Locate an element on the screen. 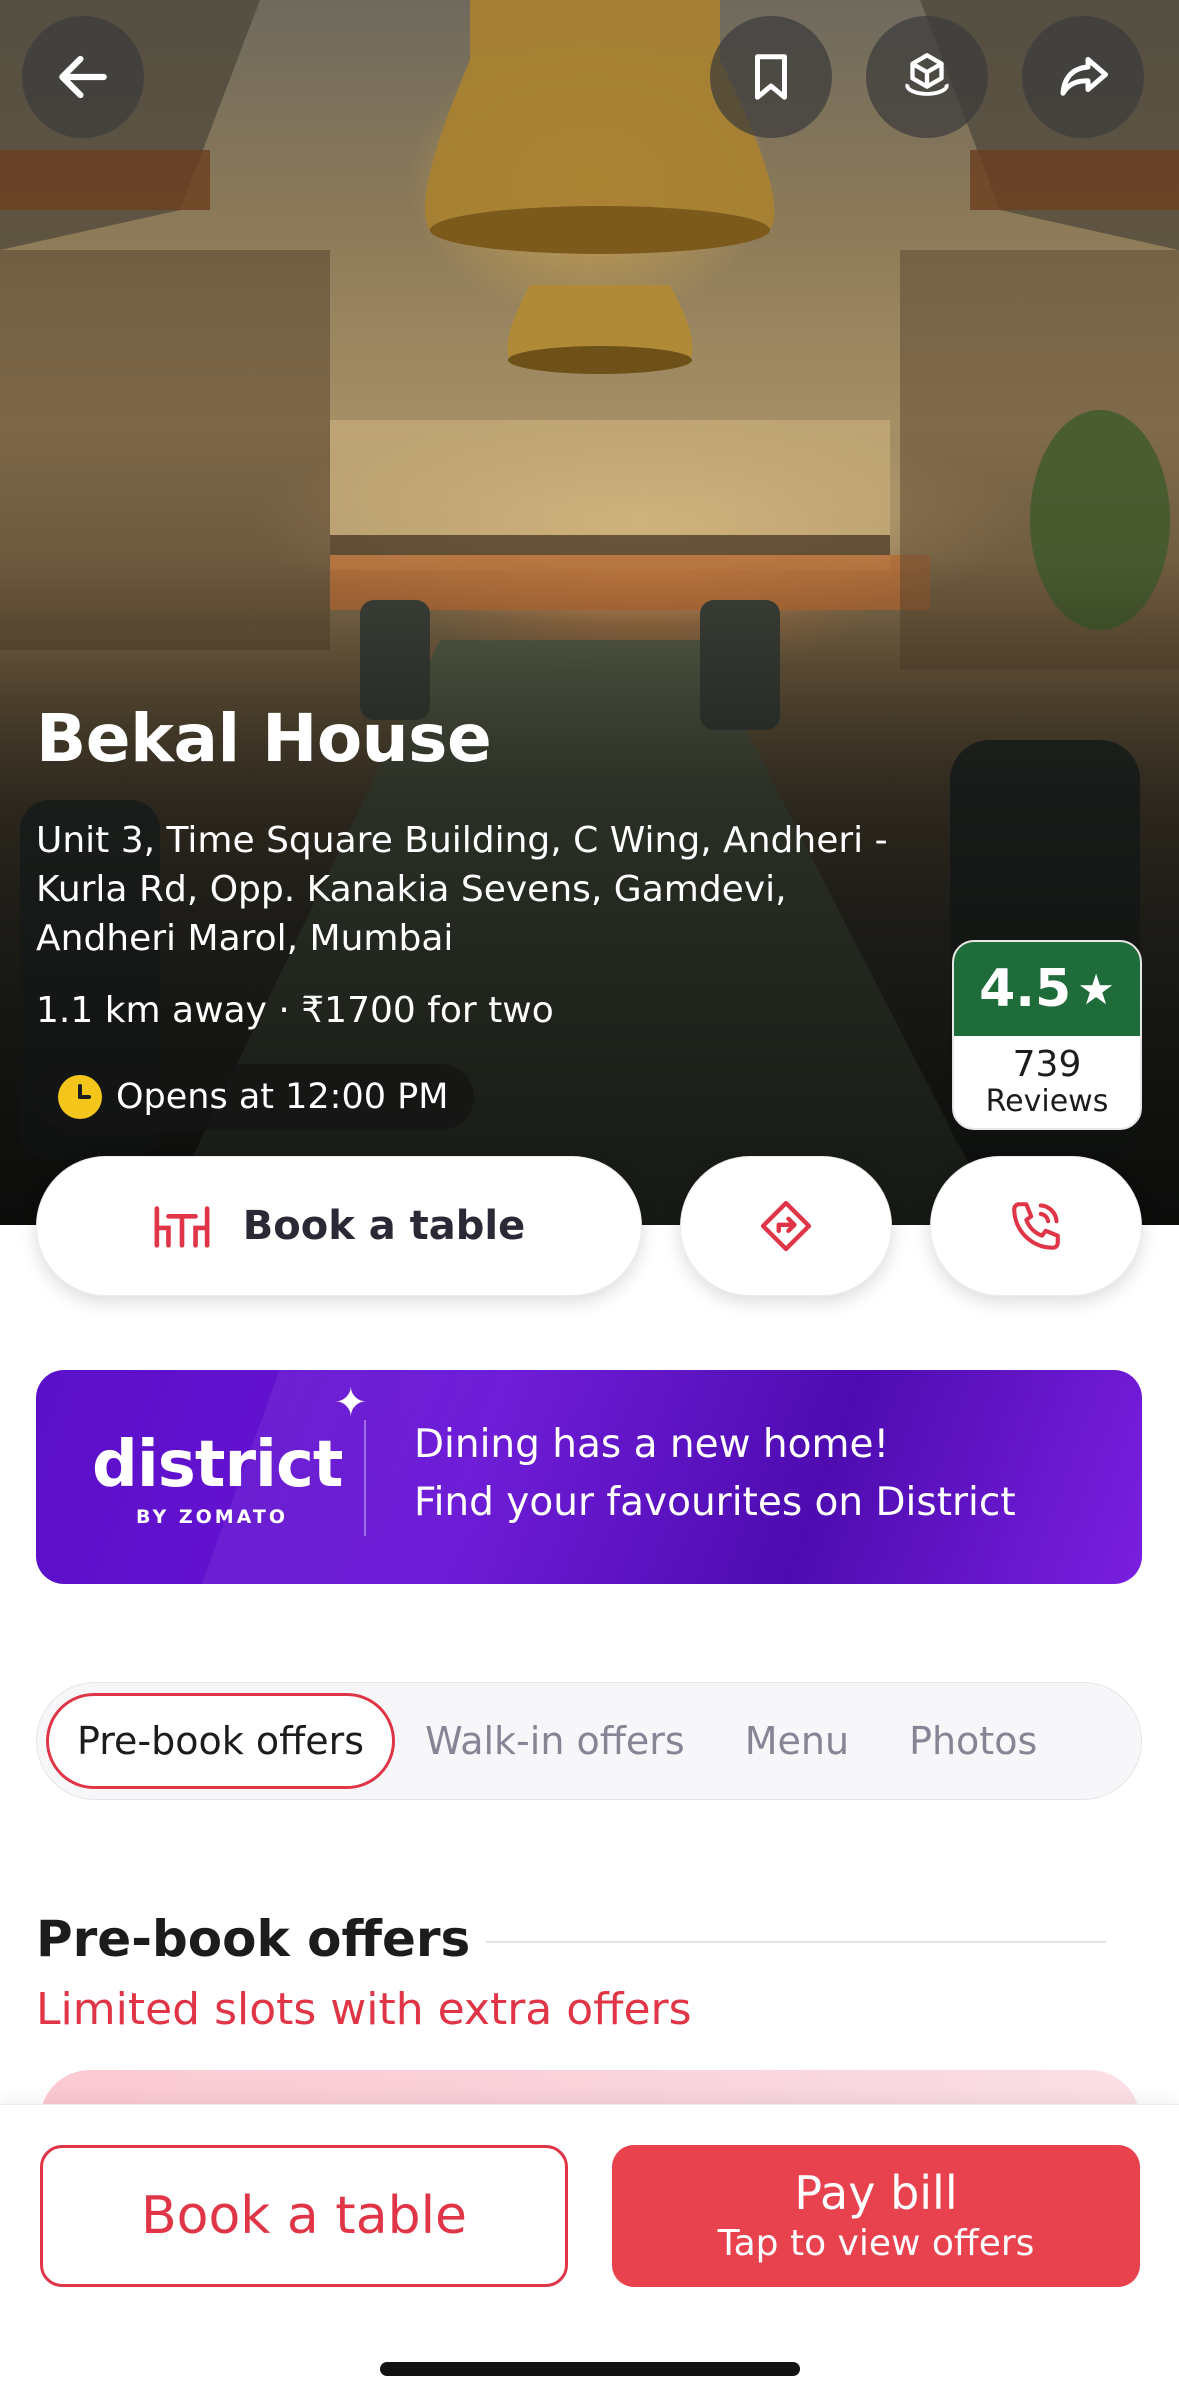  bookmark-icon is located at coordinates (771, 77).